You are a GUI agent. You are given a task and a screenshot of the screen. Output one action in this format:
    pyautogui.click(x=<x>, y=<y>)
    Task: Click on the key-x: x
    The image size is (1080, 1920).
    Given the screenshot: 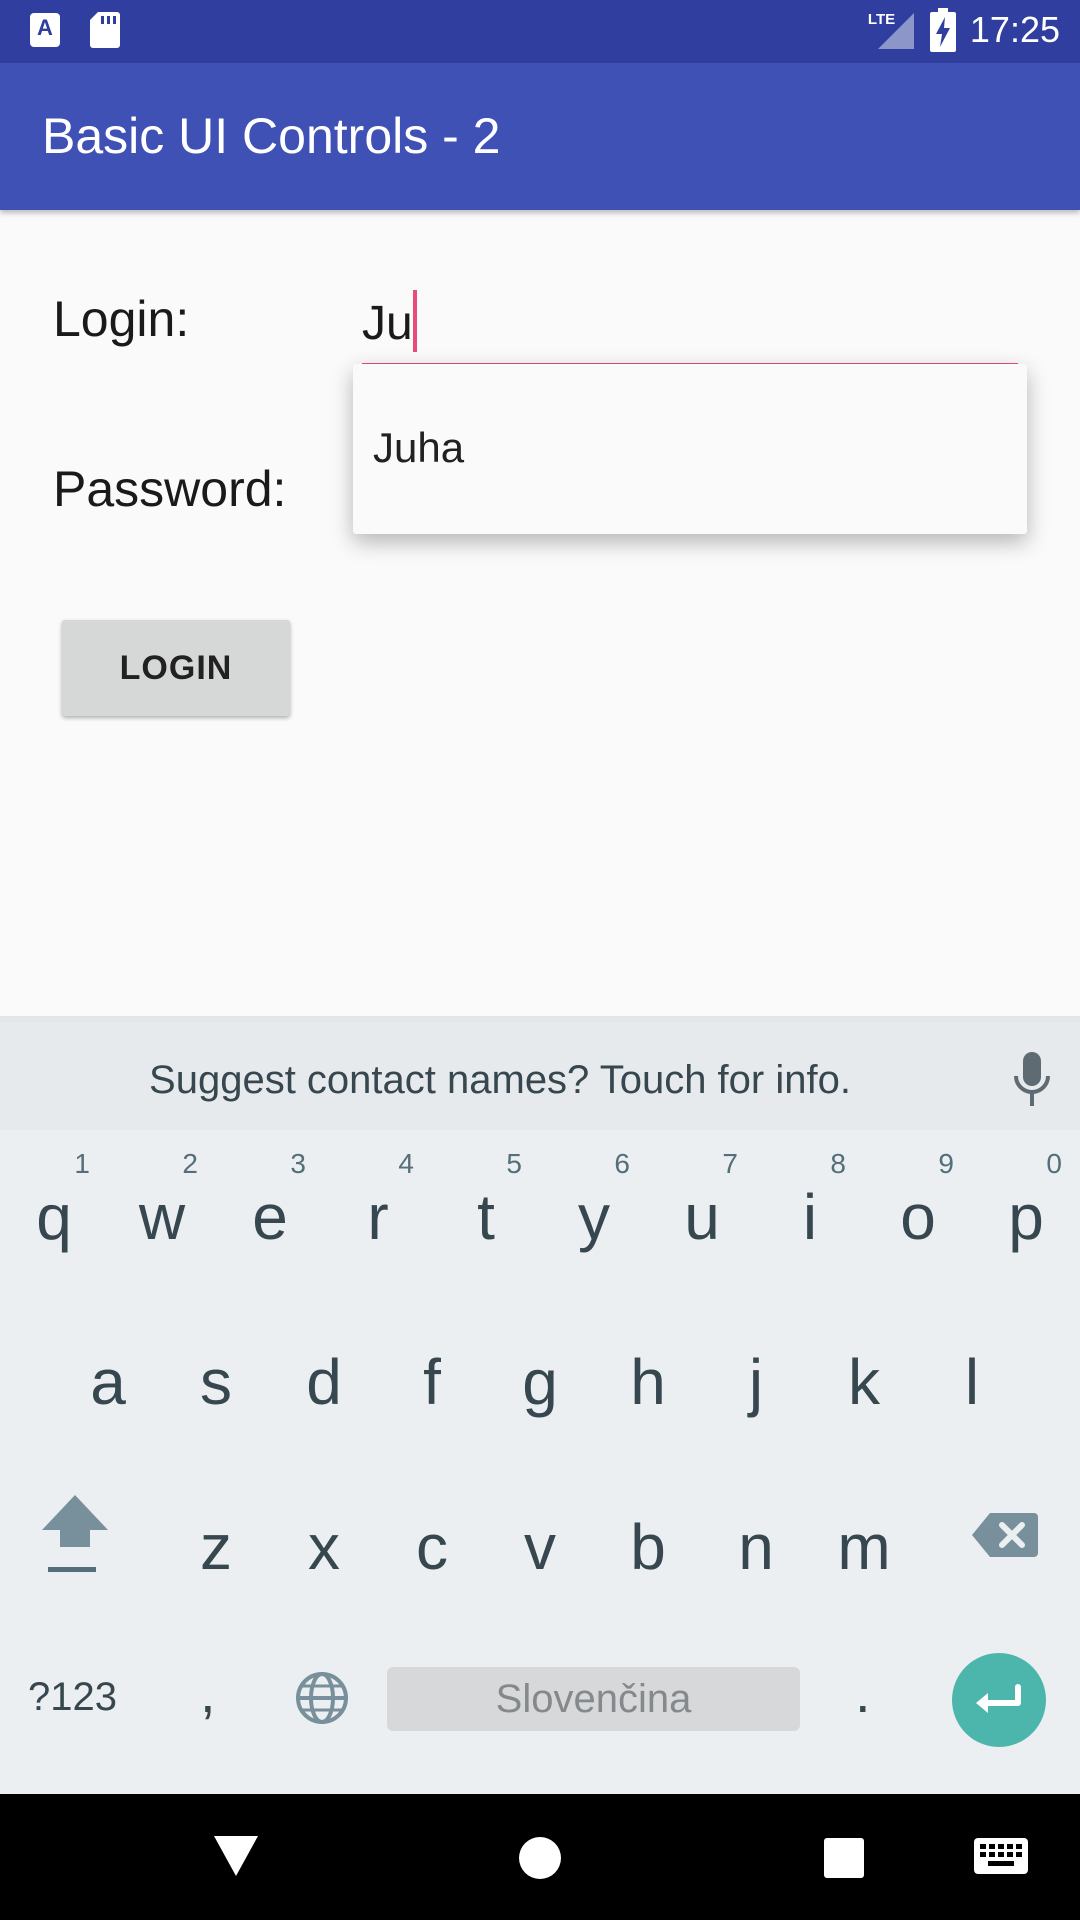 What is the action you would take?
    pyautogui.click(x=324, y=1540)
    